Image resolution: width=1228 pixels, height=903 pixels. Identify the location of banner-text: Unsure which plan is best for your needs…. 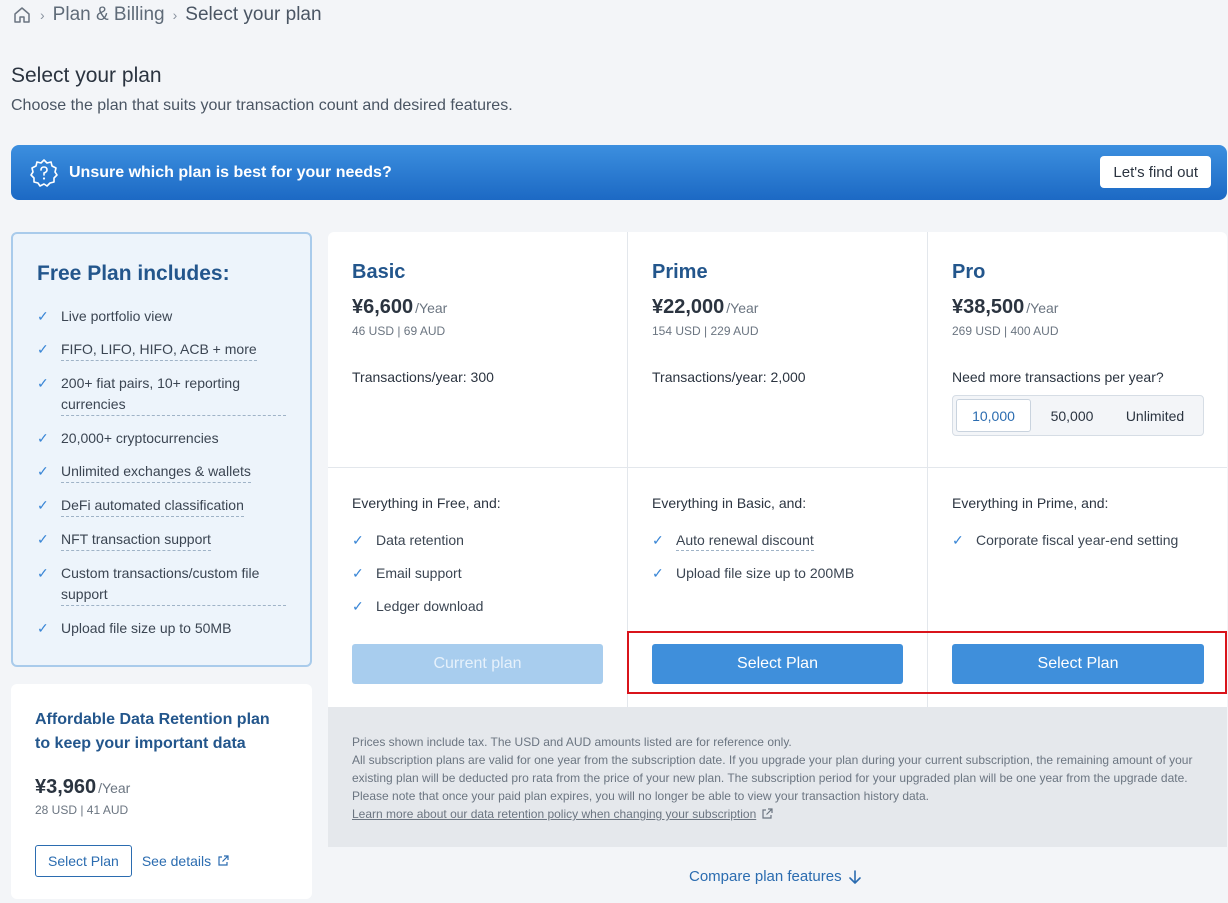
(230, 172).